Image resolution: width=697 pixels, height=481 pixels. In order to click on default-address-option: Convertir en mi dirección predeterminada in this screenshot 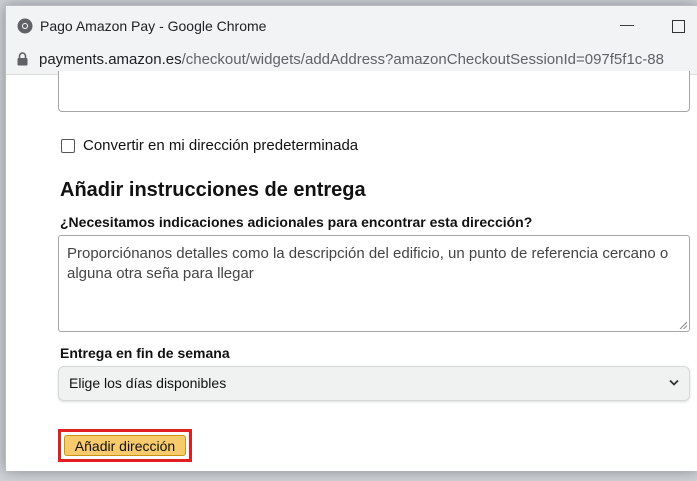, I will do `click(209, 145)`.